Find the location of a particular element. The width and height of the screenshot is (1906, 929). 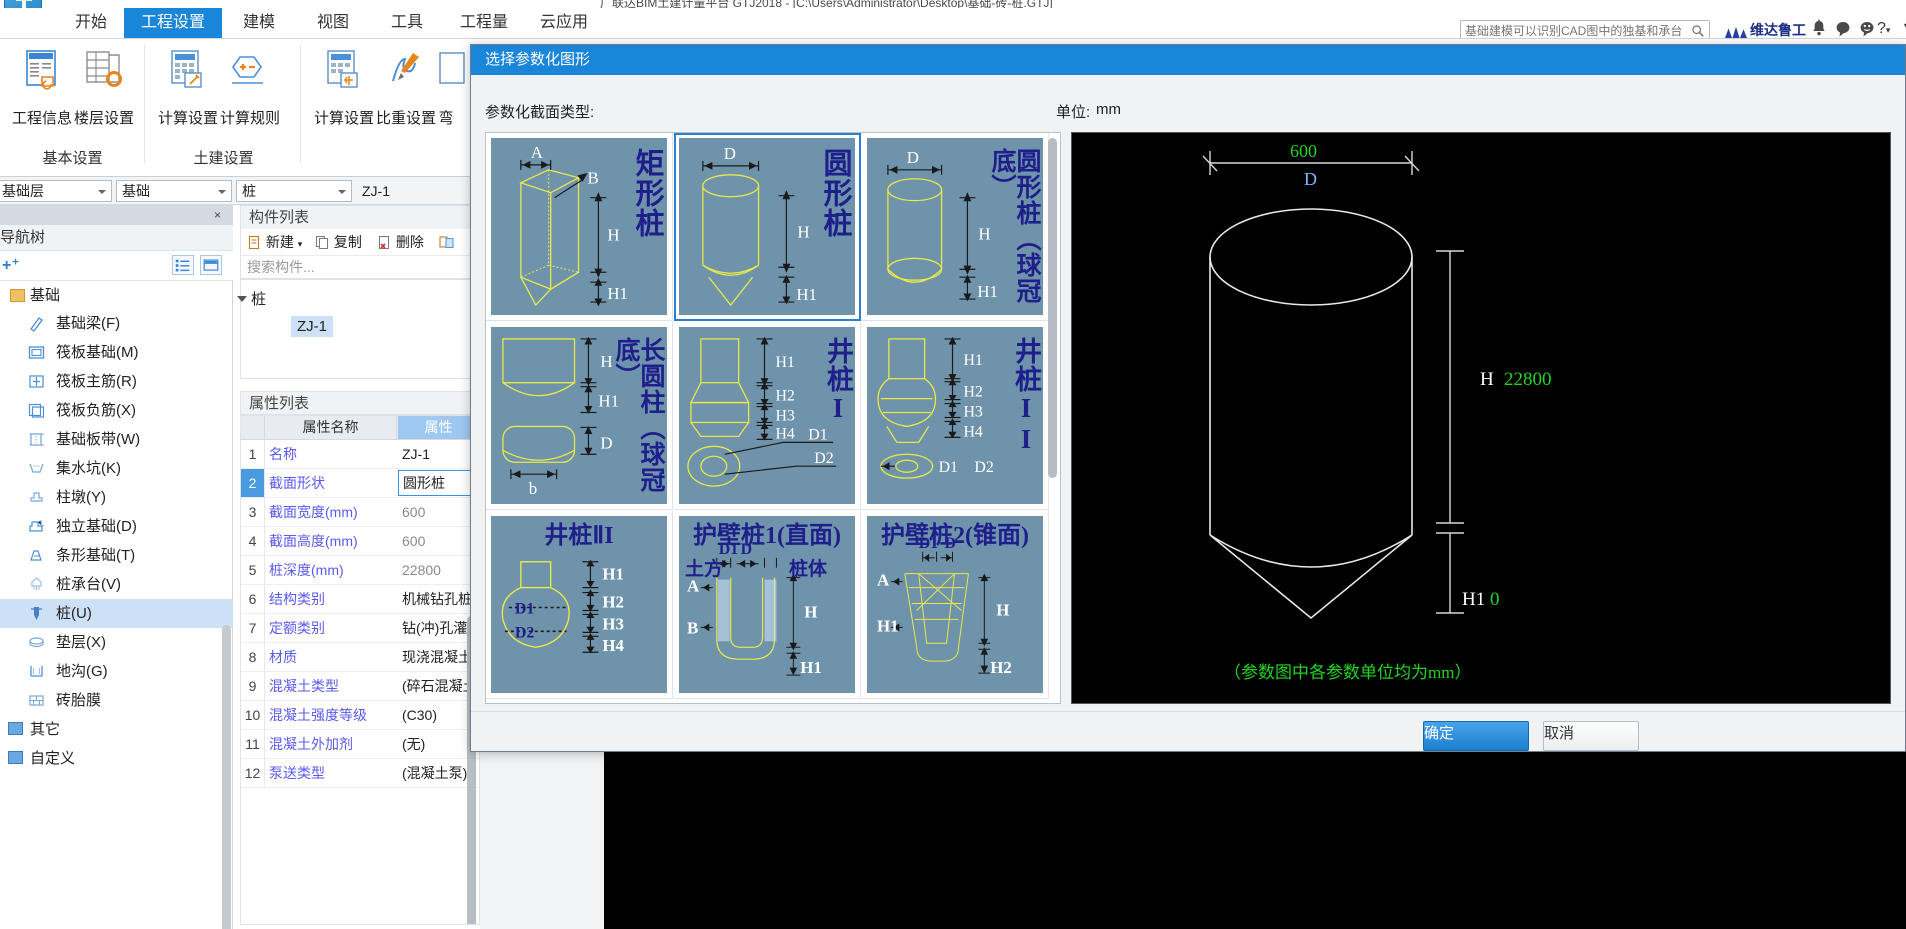

tree-root-foundation: 基础 is located at coordinates (116, 296).